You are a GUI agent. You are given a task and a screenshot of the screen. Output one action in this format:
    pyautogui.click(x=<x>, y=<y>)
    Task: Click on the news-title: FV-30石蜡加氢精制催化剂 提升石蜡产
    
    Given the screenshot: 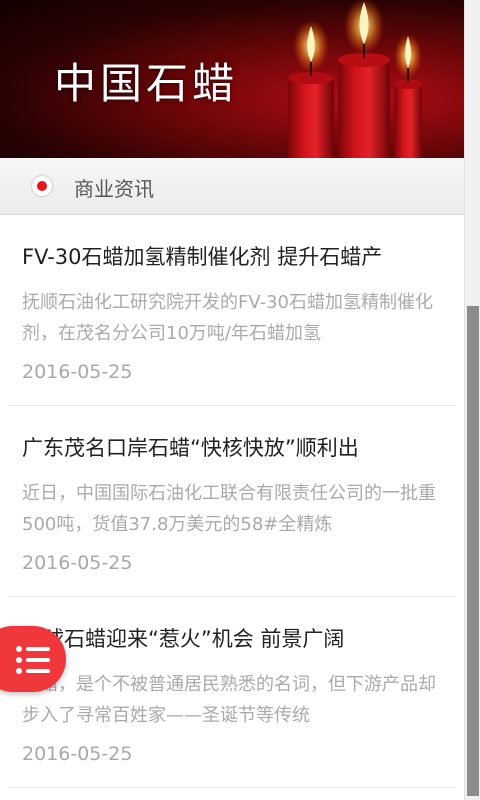 What is the action you would take?
    pyautogui.click(x=232, y=256)
    